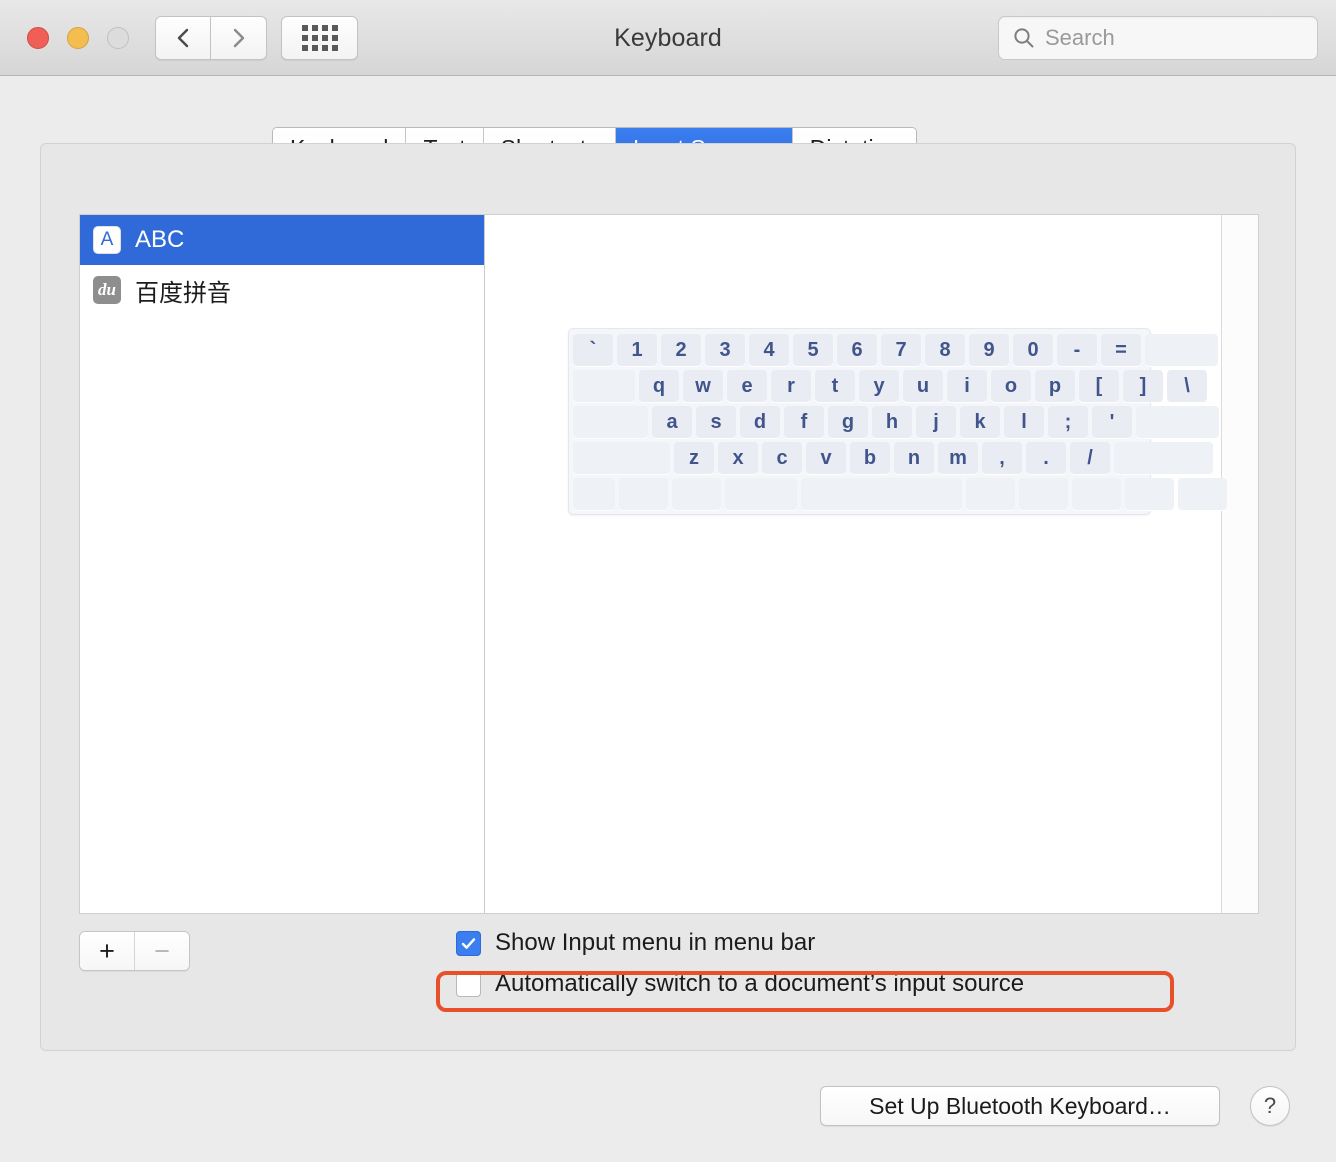 This screenshot has height=1162, width=1336. What do you see at coordinates (282, 240) in the screenshot?
I see `list-item: A ABC` at bounding box center [282, 240].